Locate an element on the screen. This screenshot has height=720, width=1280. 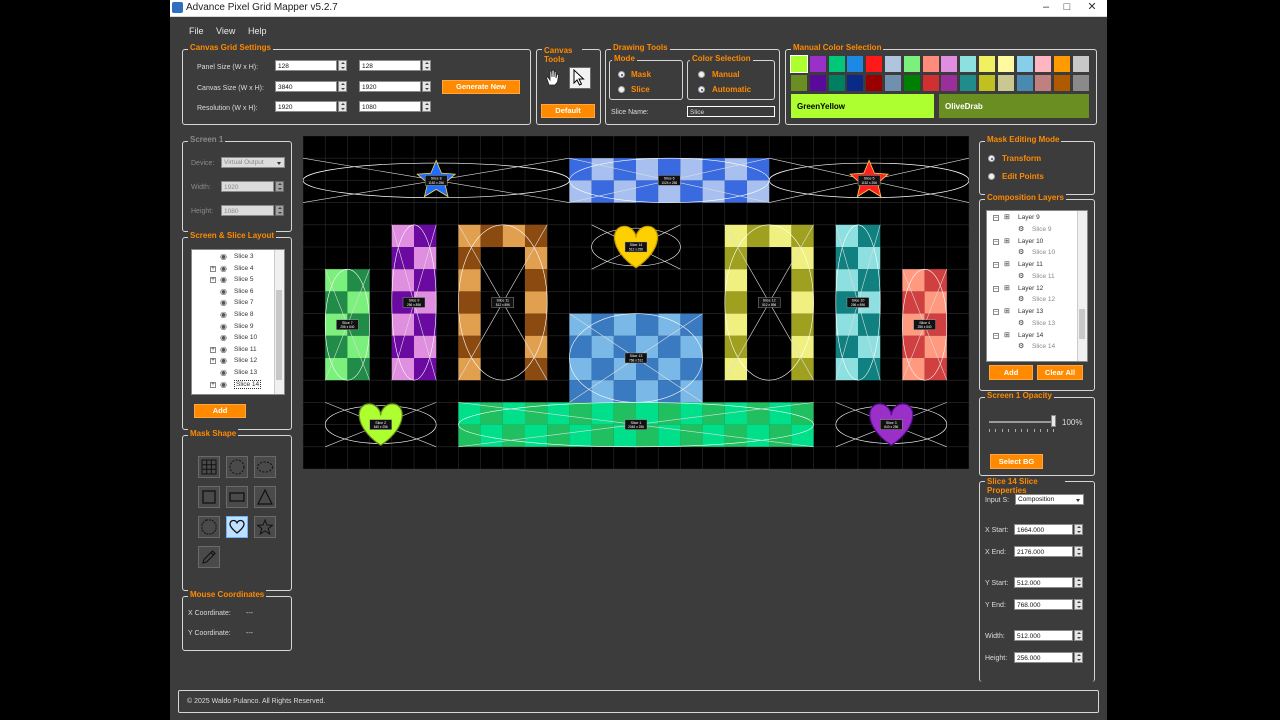
maximize-button: □ is located at coordinates (1067, 7).